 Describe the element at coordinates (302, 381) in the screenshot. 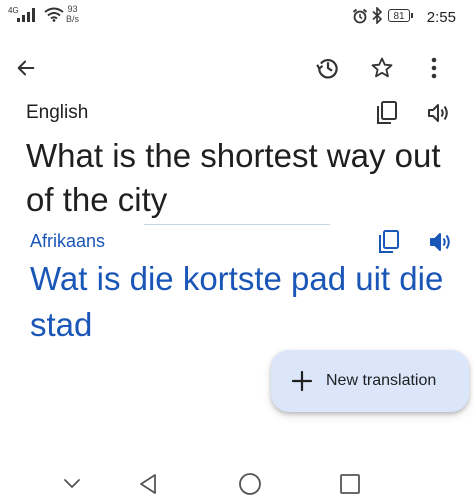

I see `plus-icon` at that location.